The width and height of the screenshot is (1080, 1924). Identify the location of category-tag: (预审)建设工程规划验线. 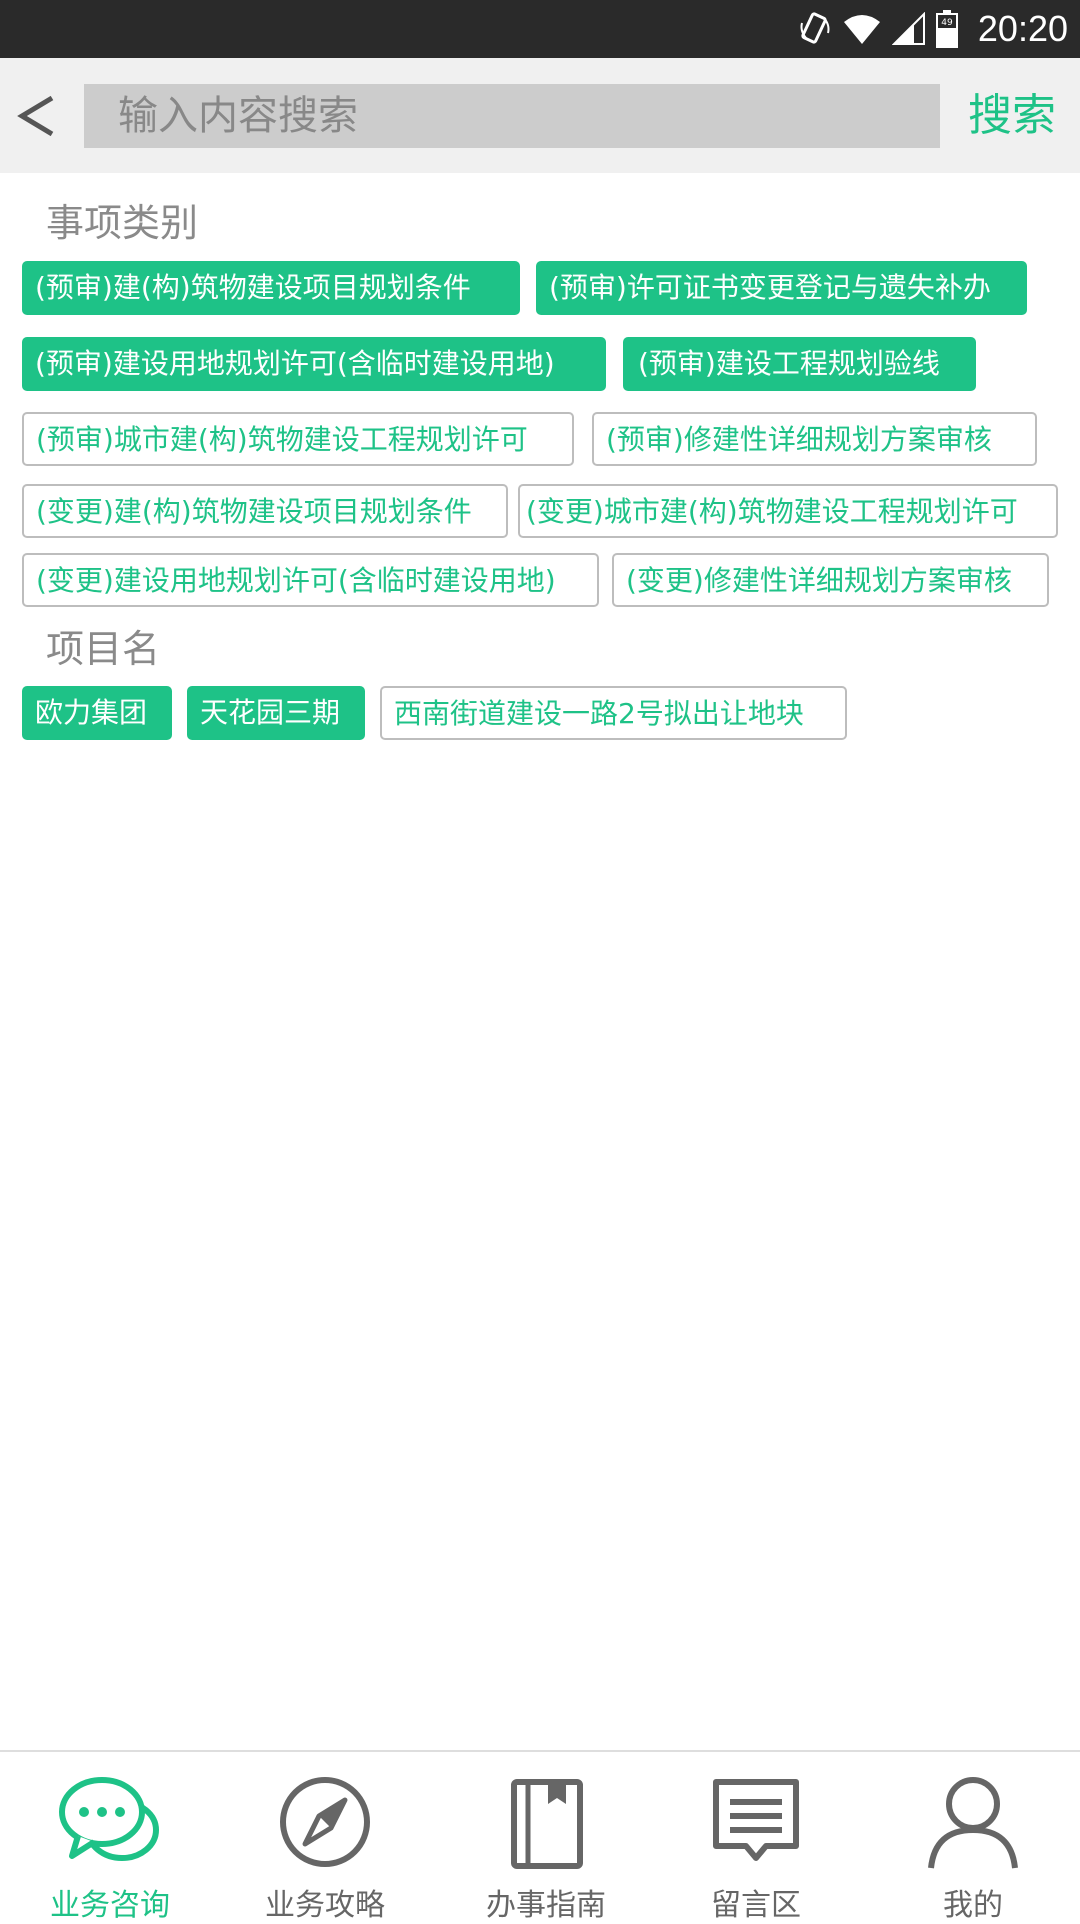
(799, 364).